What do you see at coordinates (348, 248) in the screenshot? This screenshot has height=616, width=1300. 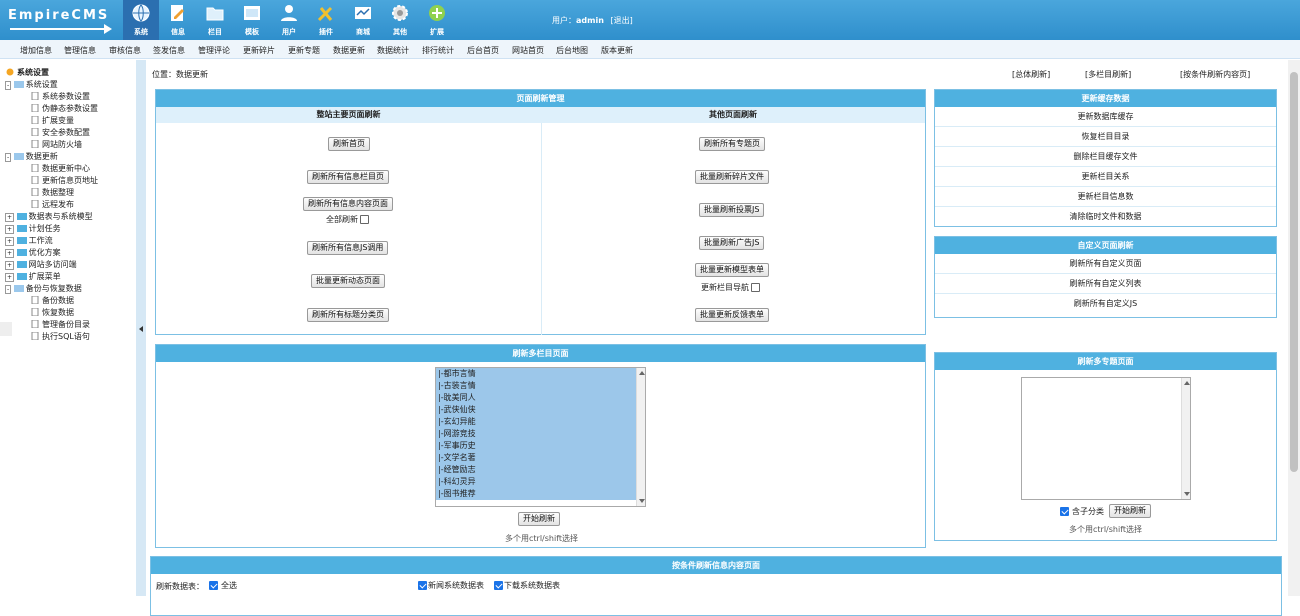 I see `refresh-all-js-button: 刷新所有信息JS调用` at bounding box center [348, 248].